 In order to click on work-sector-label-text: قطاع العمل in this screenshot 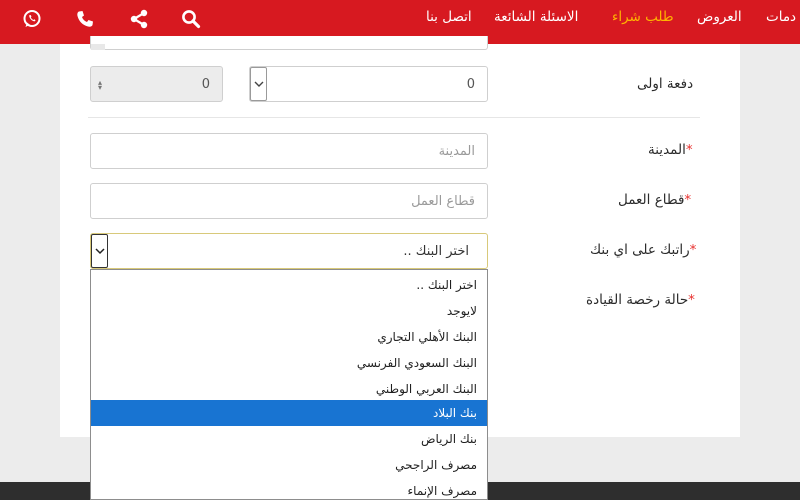, I will do `click(651, 200)`.